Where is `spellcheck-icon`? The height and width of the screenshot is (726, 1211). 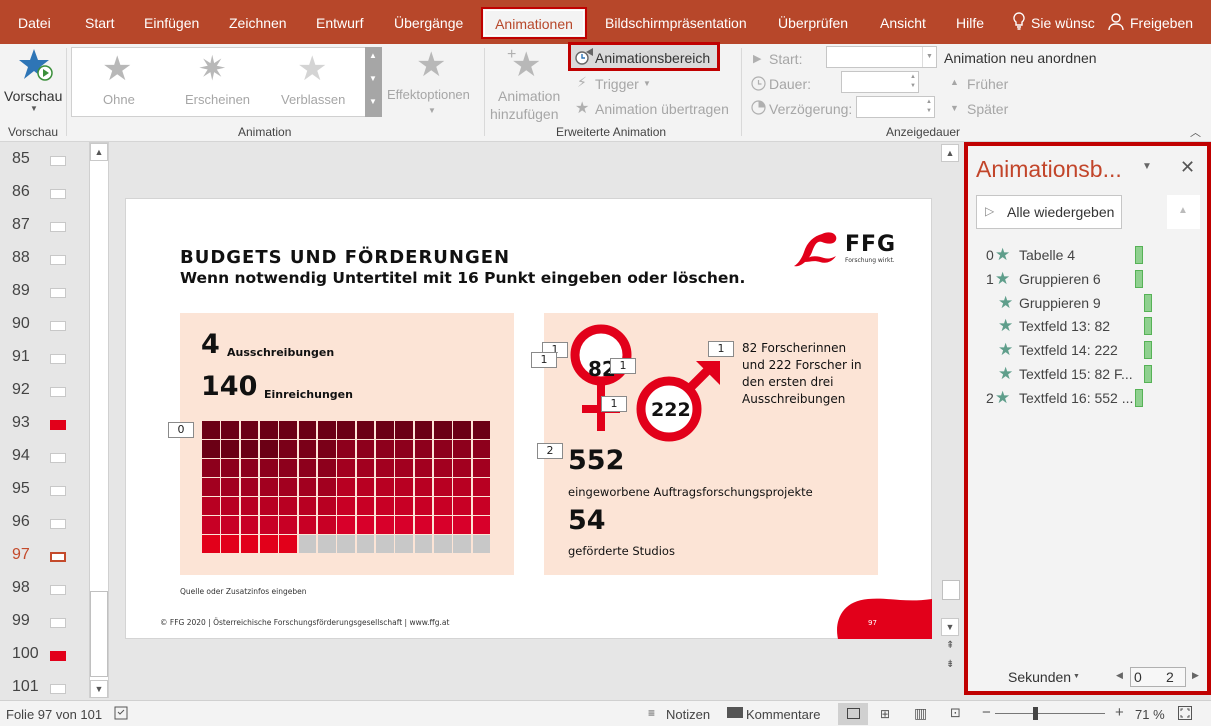
spellcheck-icon is located at coordinates (122, 714).